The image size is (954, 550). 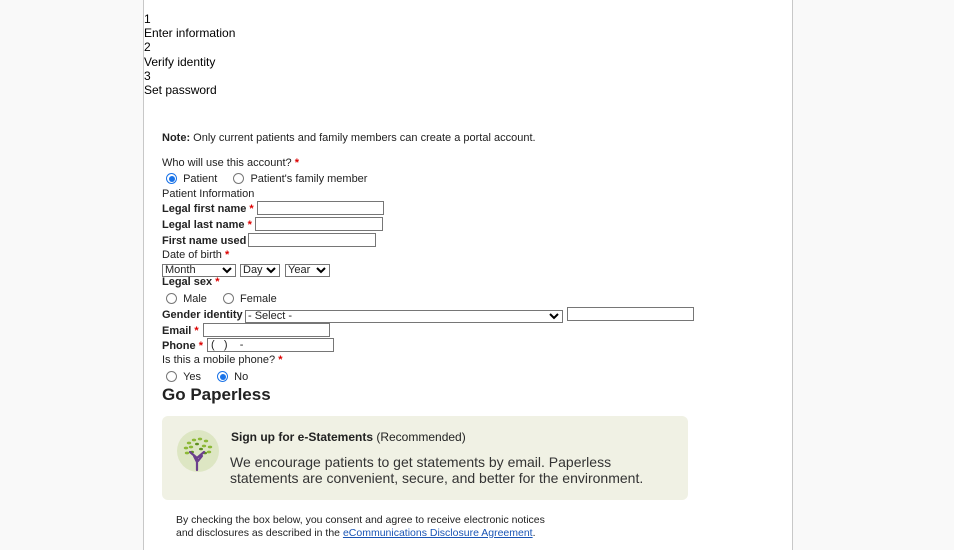 I want to click on tree-icon, so click(x=198, y=451).